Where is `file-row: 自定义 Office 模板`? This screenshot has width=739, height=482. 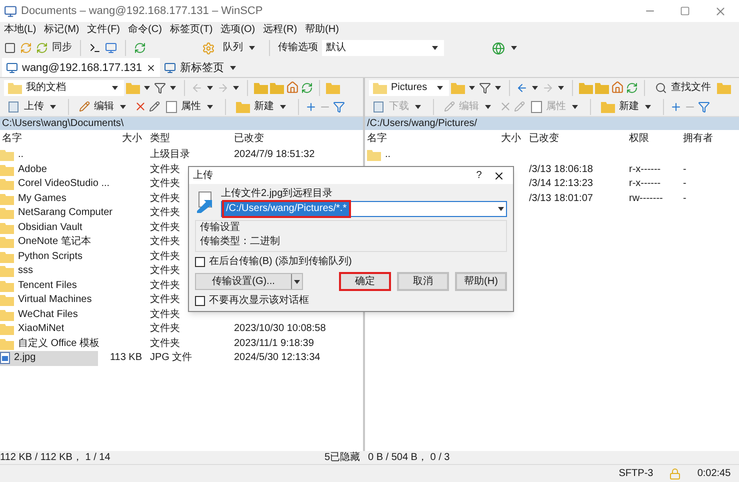 file-row: 自定义 Office 模板 is located at coordinates (50, 343).